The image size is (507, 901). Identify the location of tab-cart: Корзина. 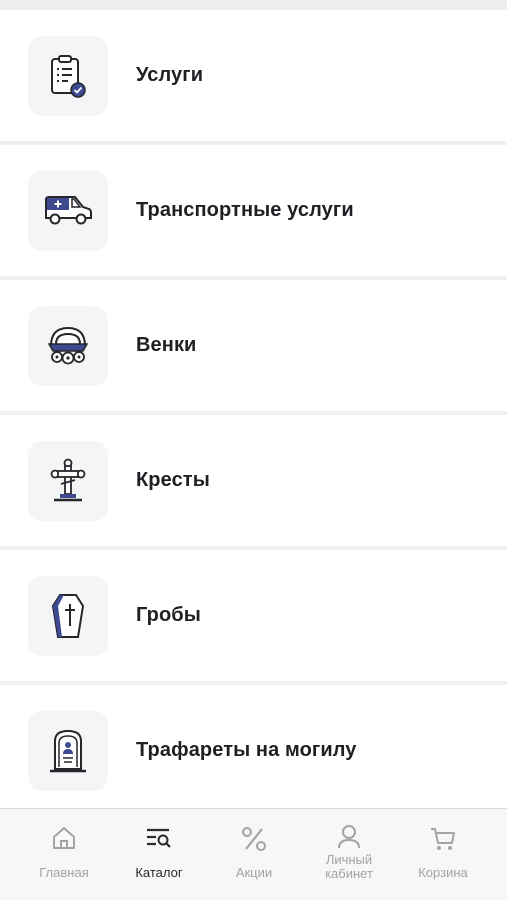
(443, 855).